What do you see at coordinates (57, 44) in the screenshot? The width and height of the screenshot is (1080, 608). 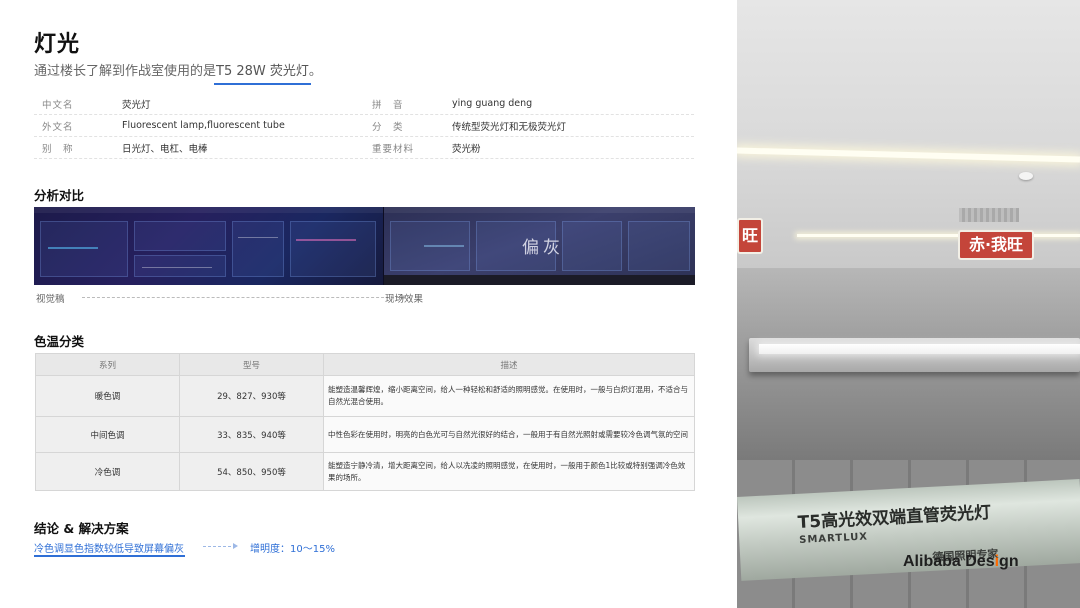 I see `page-title: 灯光` at bounding box center [57, 44].